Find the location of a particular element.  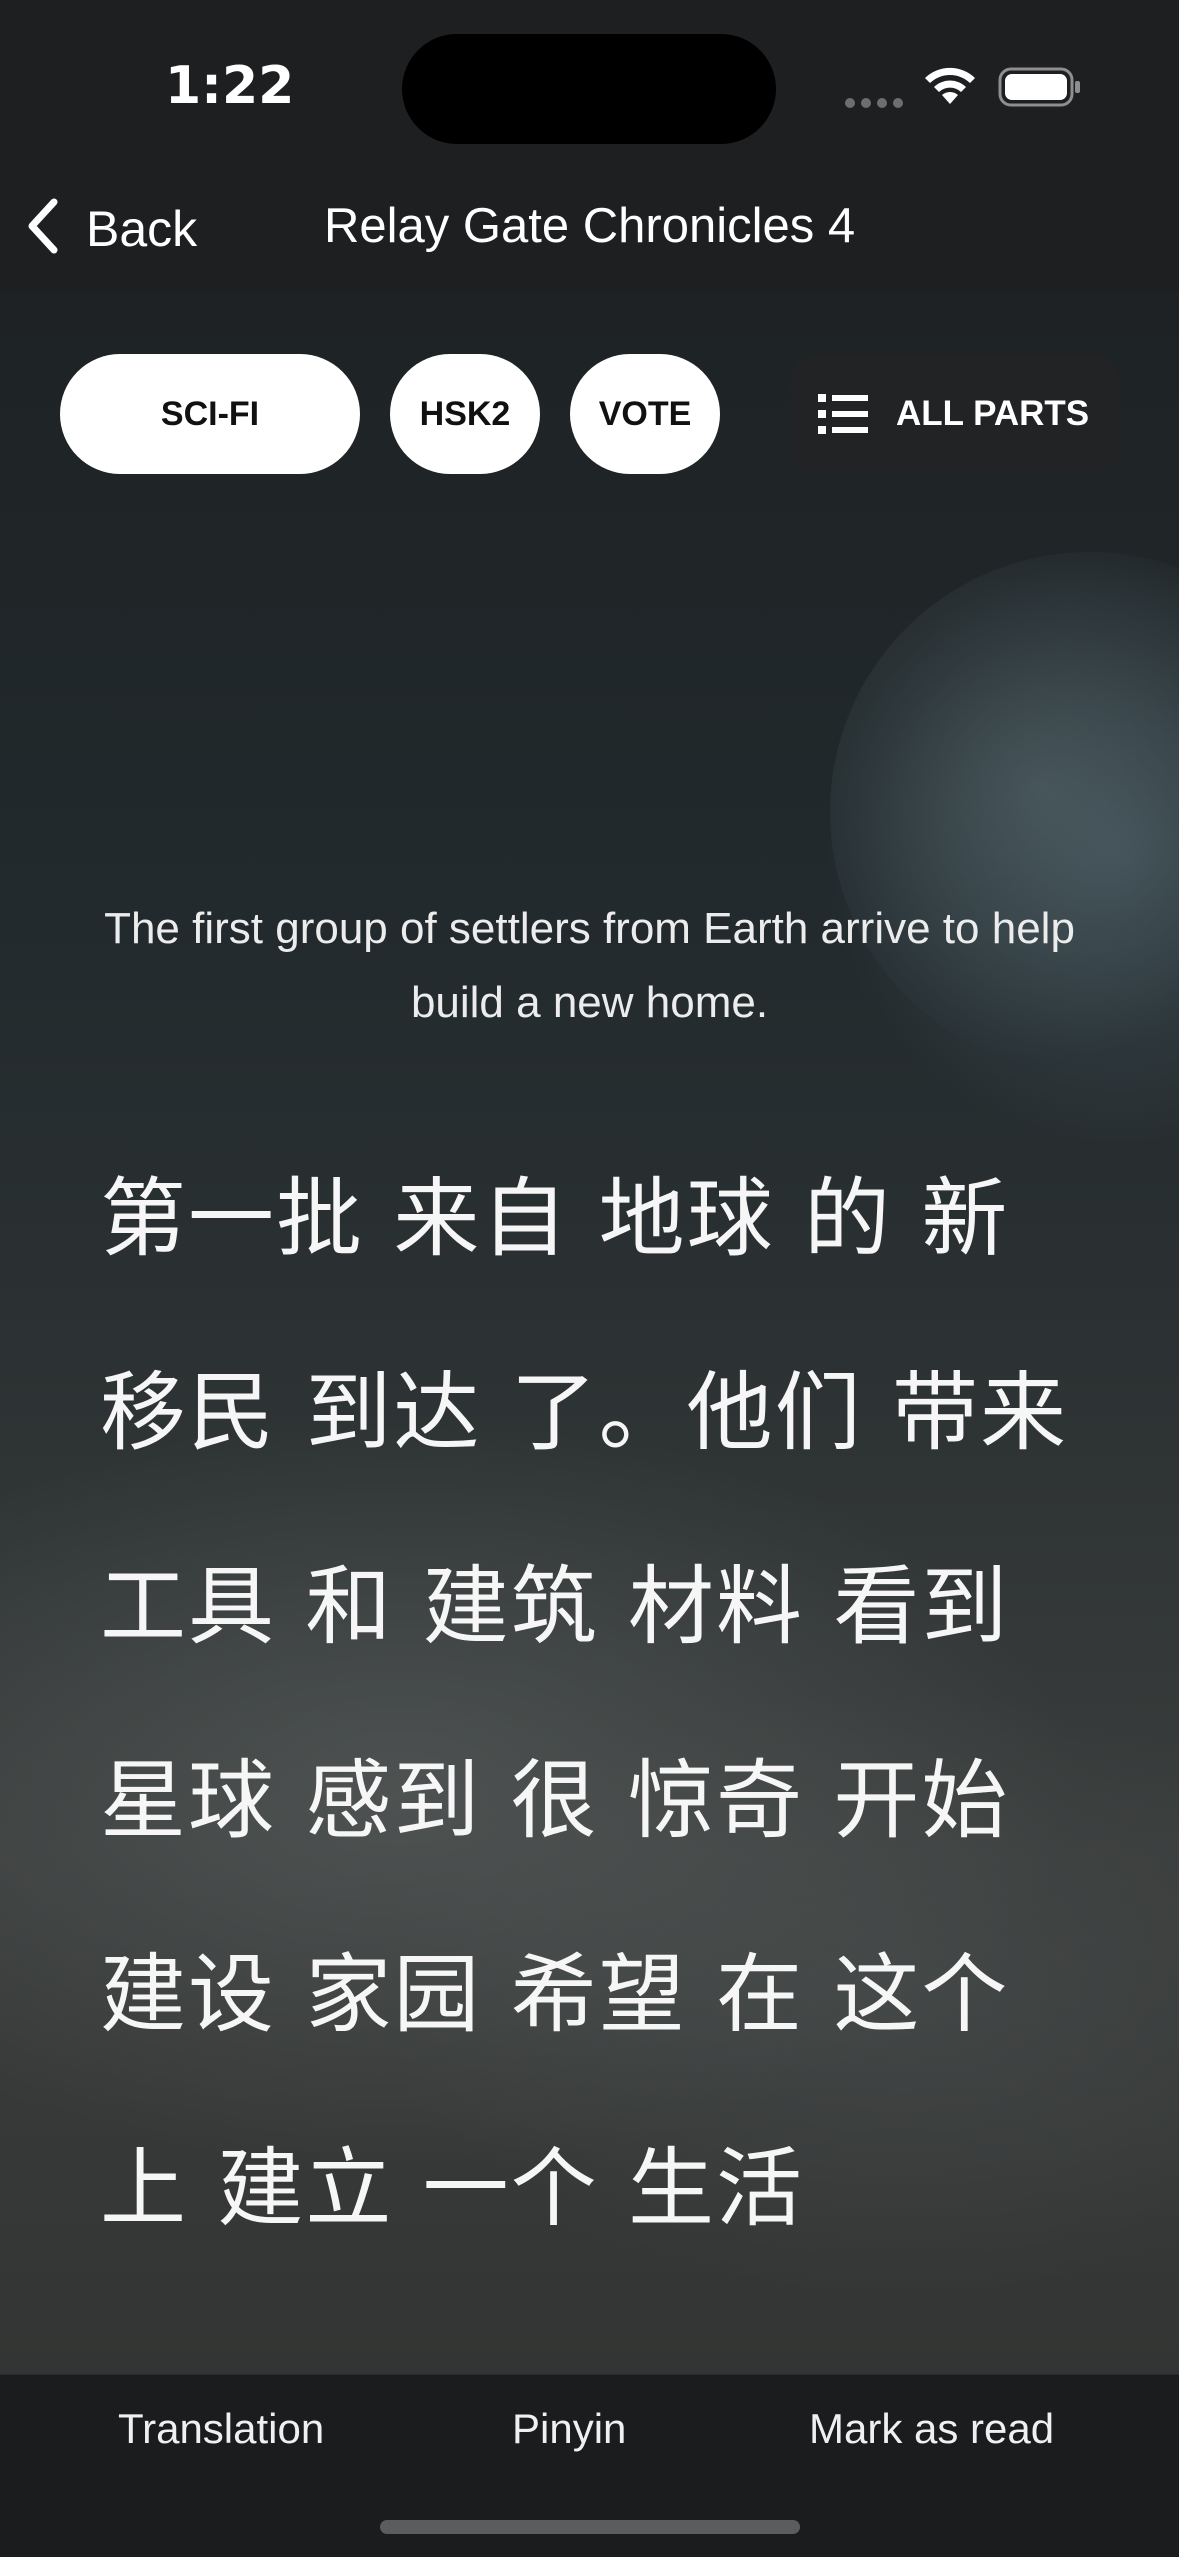

story-line: 星球 感到 很 惊奇 开始 is located at coordinates (605, 1801).